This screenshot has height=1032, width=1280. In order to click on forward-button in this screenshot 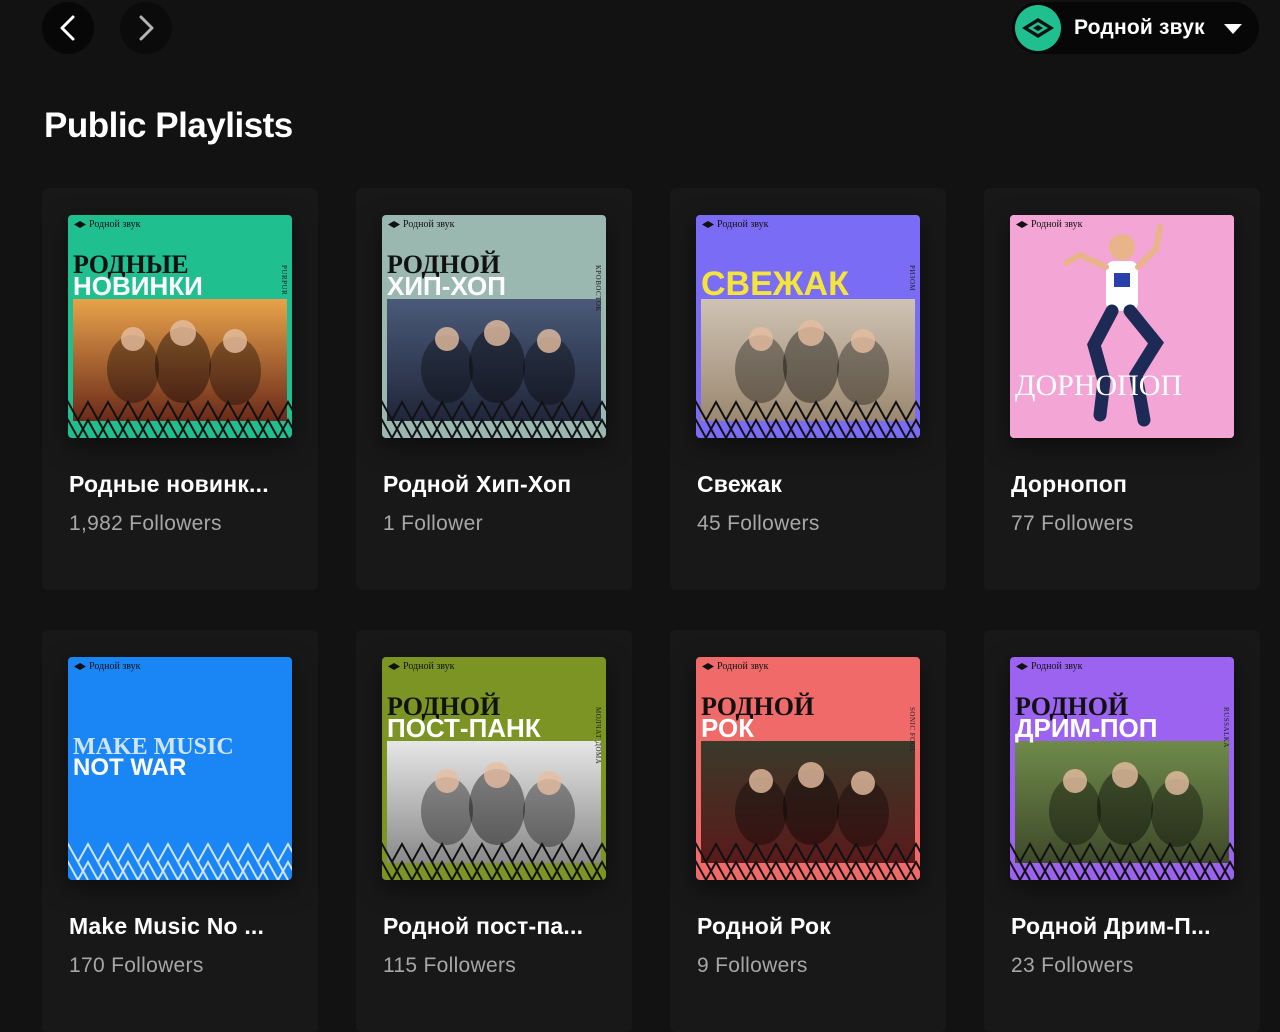, I will do `click(146, 28)`.